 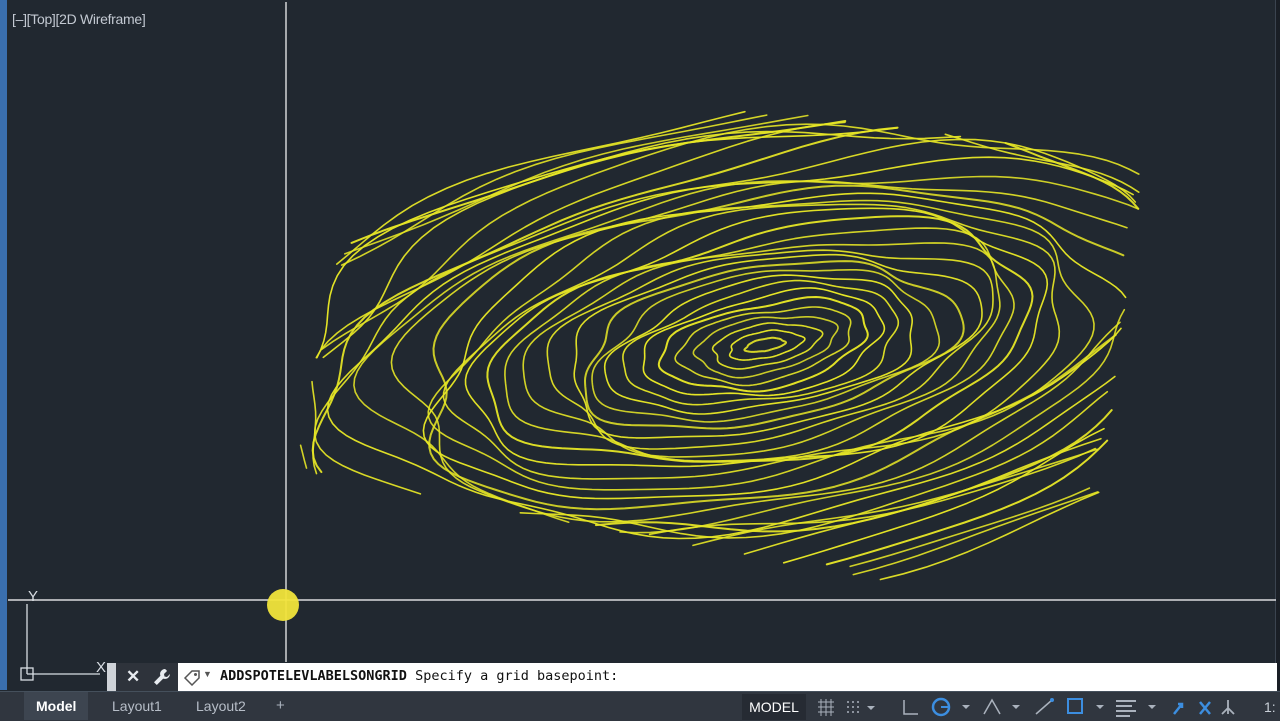 What do you see at coordinates (60, 642) in the screenshot?
I see `ucs-axis-icon` at bounding box center [60, 642].